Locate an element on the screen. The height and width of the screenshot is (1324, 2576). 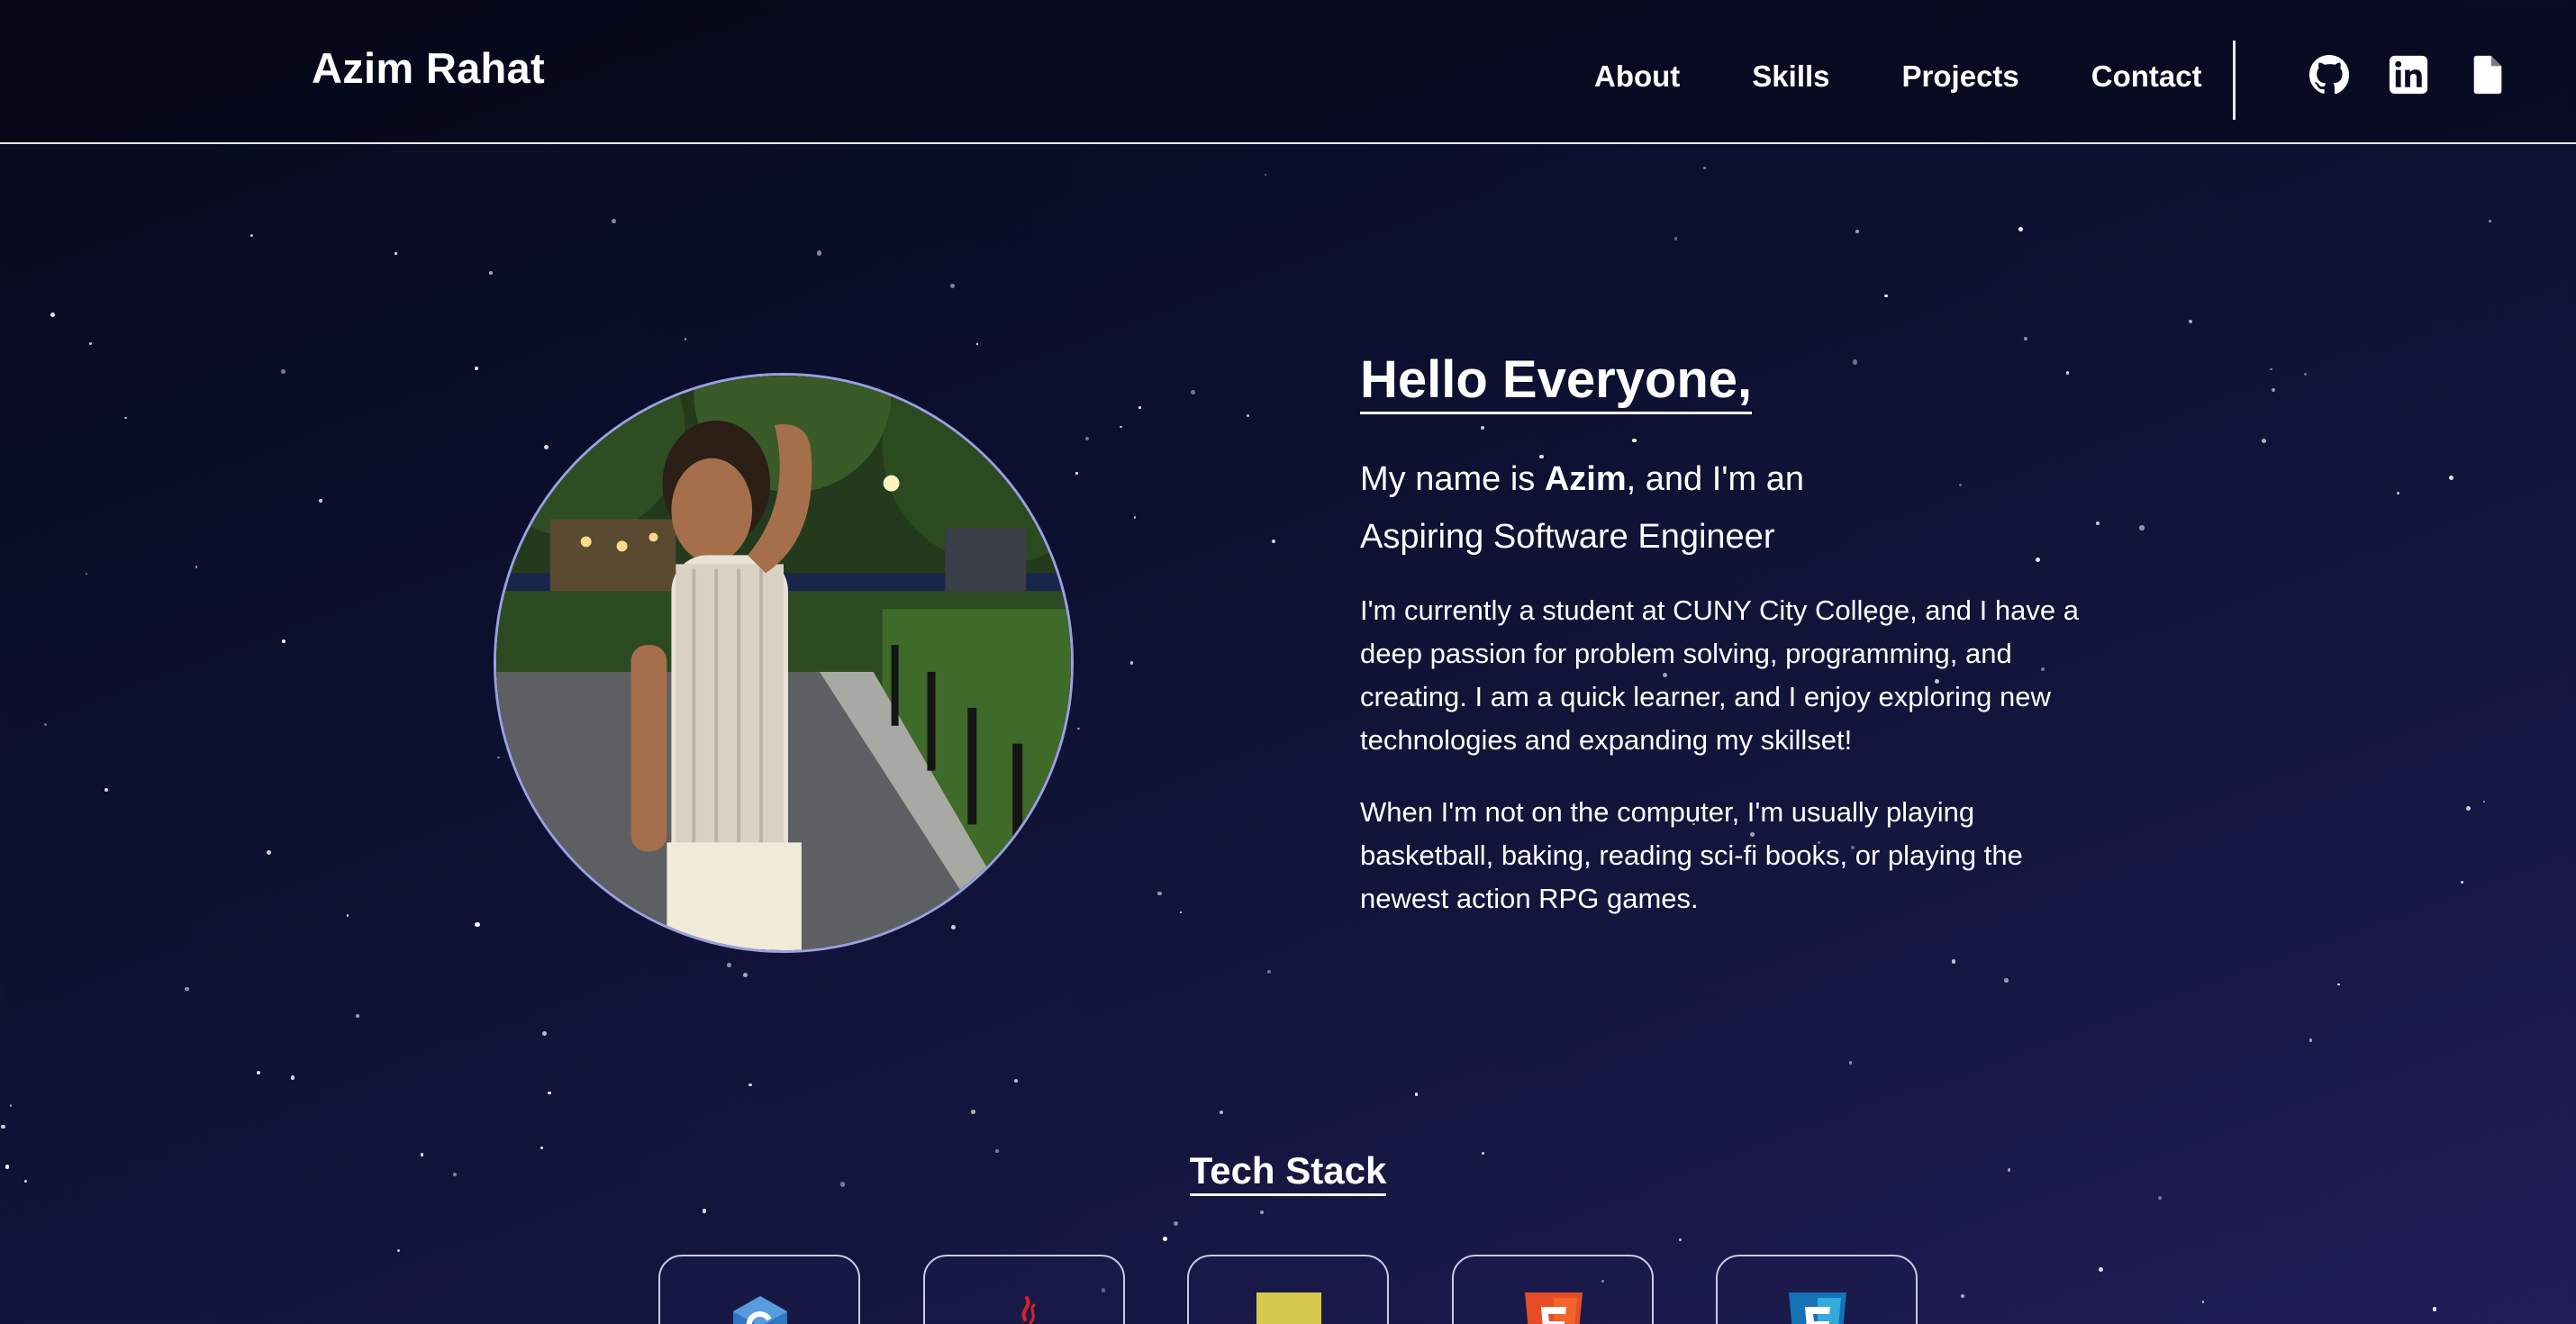
resume-file-icon is located at coordinates (2487, 74).